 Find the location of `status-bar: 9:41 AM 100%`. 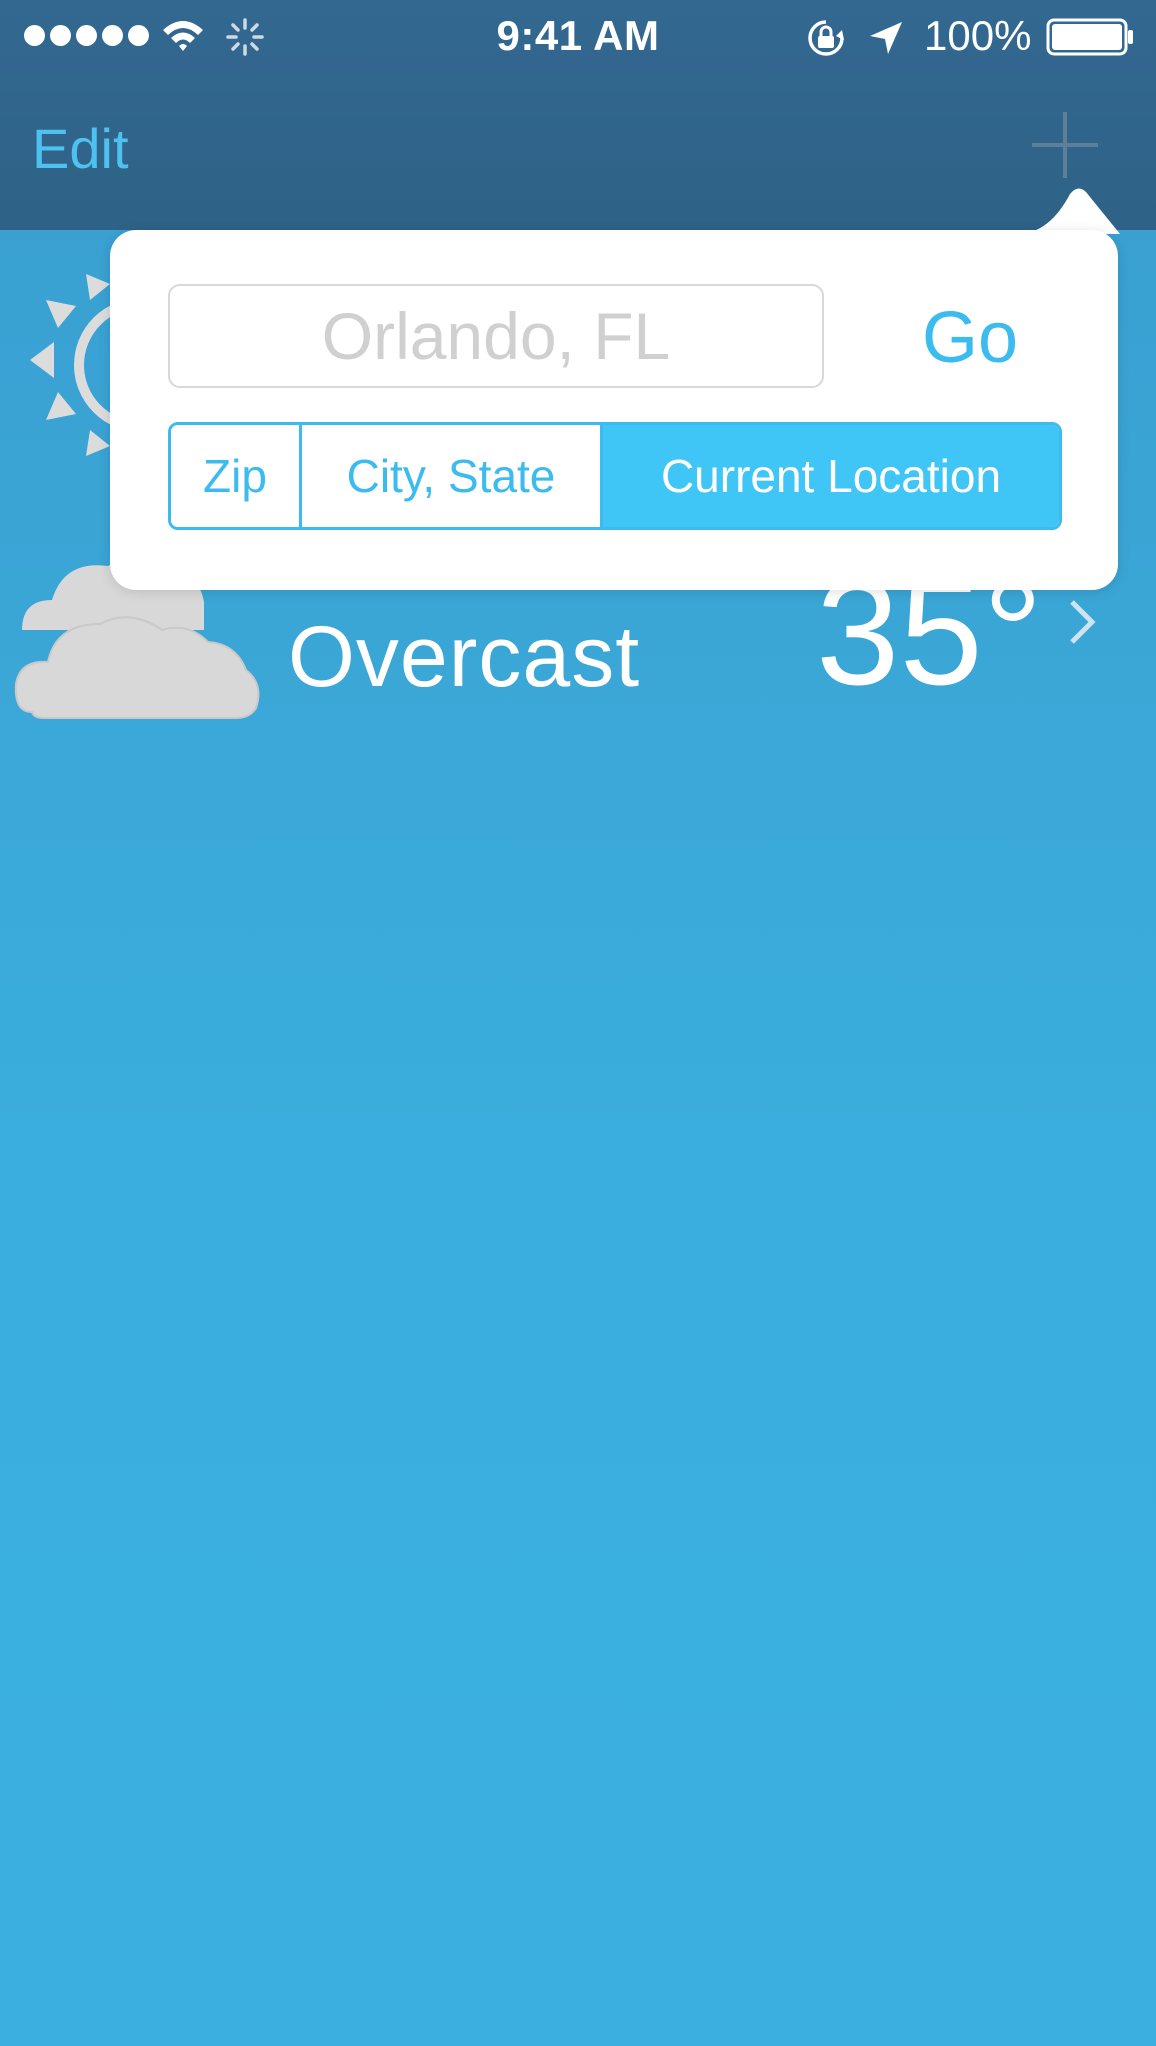

status-bar: 9:41 AM 100% is located at coordinates (578, 36).